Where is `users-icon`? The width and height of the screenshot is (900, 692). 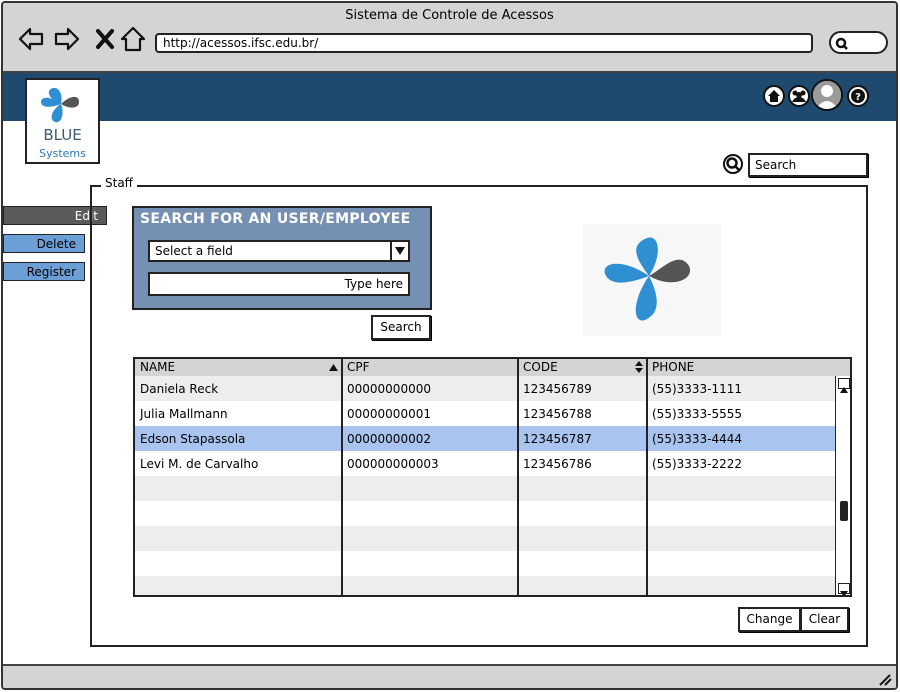 users-icon is located at coordinates (799, 96).